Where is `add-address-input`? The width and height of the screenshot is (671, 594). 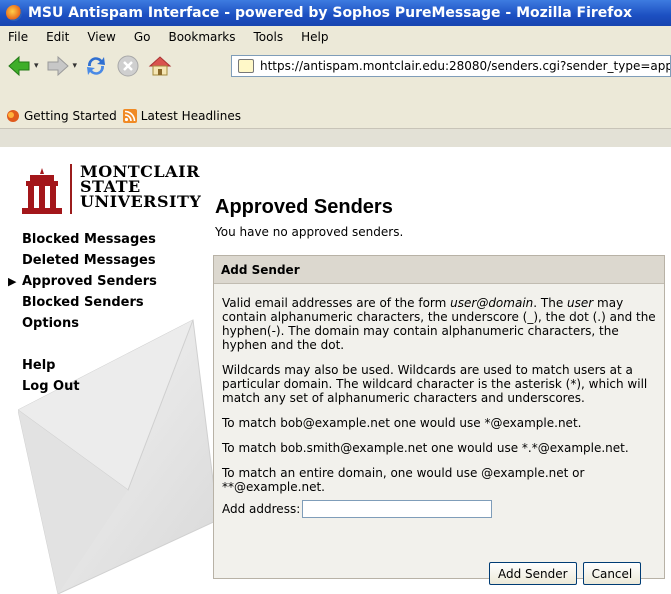 add-address-input is located at coordinates (397, 509).